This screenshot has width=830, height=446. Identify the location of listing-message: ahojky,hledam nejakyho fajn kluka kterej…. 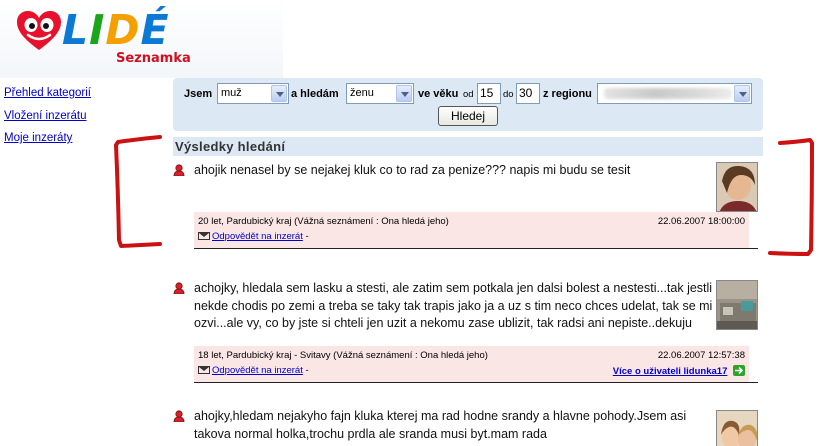
(440, 425).